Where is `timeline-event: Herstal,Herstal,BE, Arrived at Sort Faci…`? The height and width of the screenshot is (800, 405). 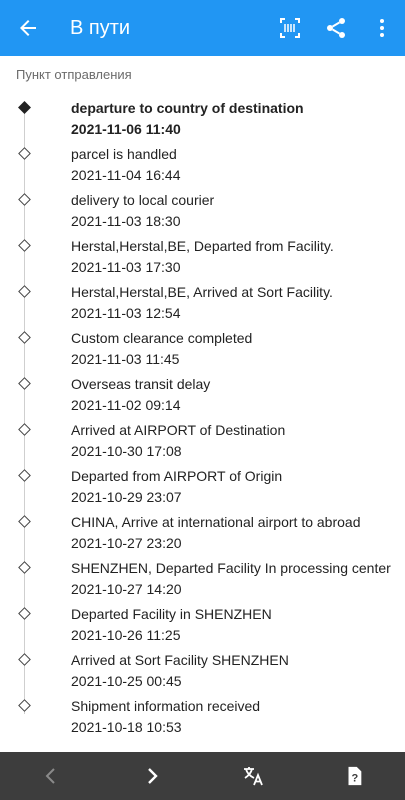
timeline-event: Herstal,Herstal,BE, Arrived at Sort Faci… is located at coordinates (202, 303).